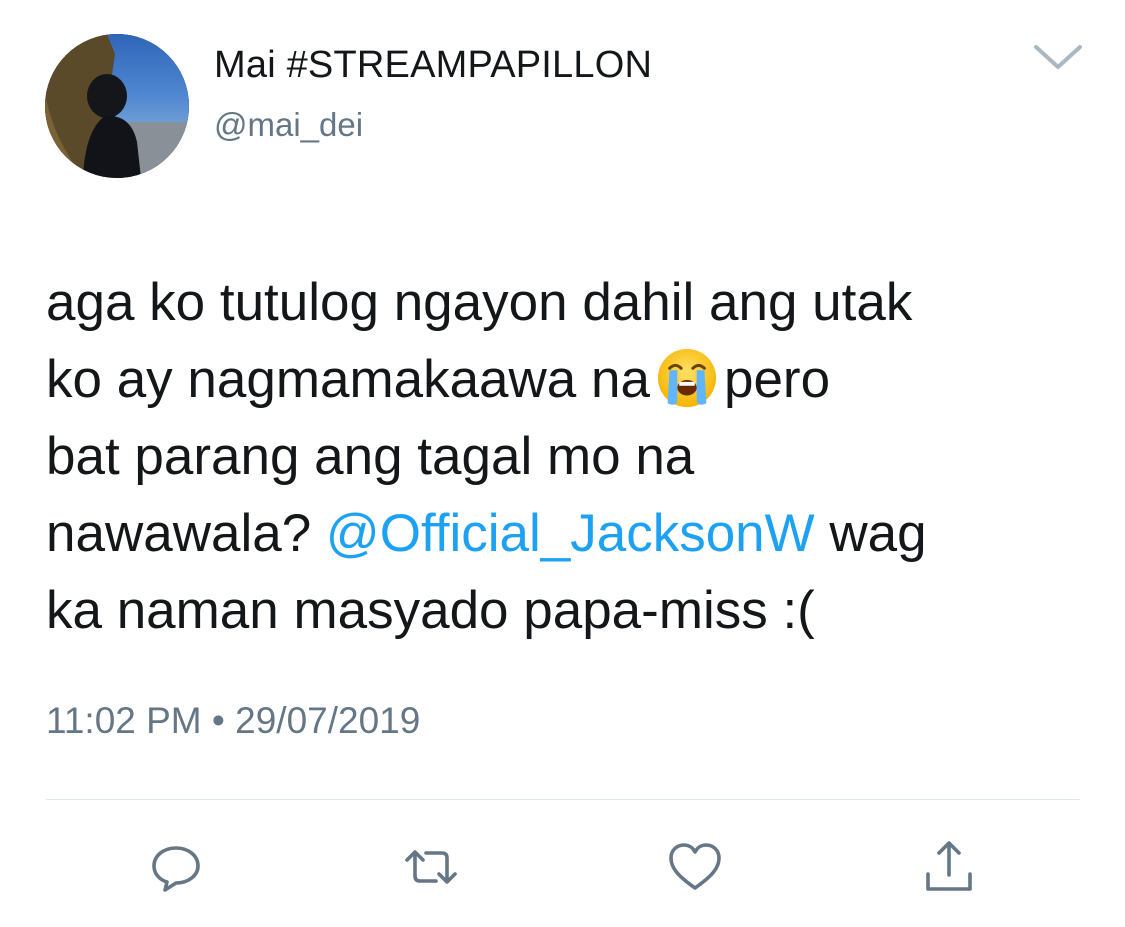  Describe the element at coordinates (570, 533) in the screenshot. I see `mention-link: @Official_JacksonW` at that location.